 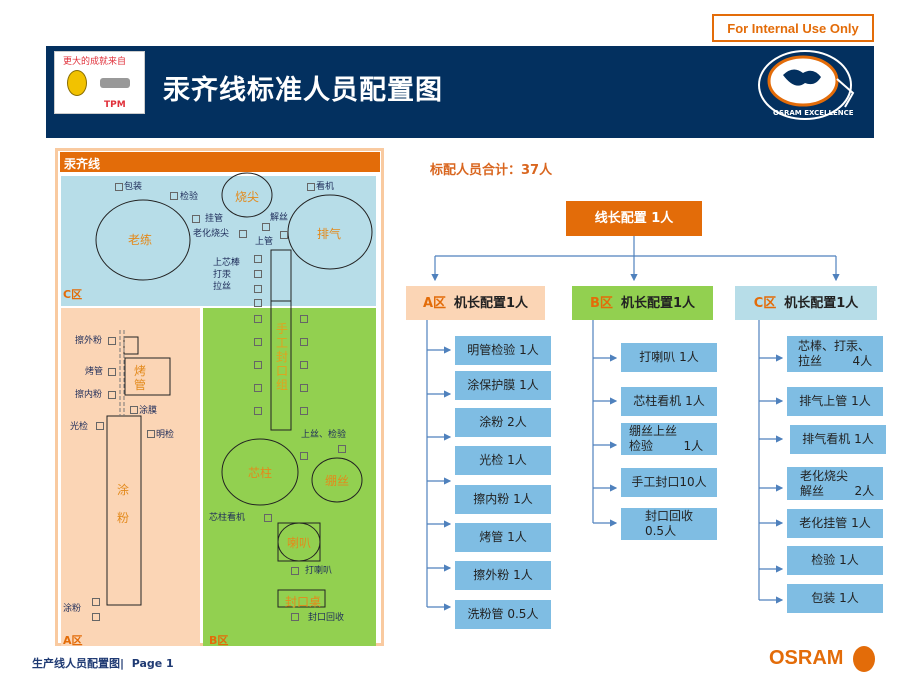 What do you see at coordinates (152, 663) in the screenshot?
I see `page-number: Page 1` at bounding box center [152, 663].